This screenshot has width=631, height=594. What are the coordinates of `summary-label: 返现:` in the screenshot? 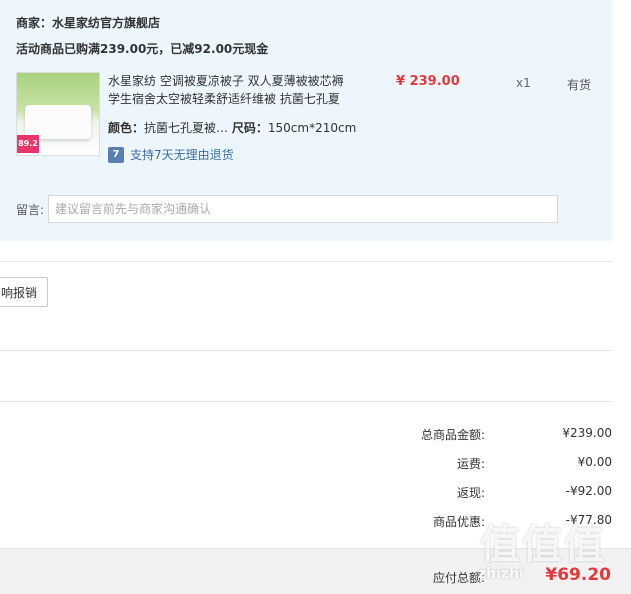 It's located at (470, 493).